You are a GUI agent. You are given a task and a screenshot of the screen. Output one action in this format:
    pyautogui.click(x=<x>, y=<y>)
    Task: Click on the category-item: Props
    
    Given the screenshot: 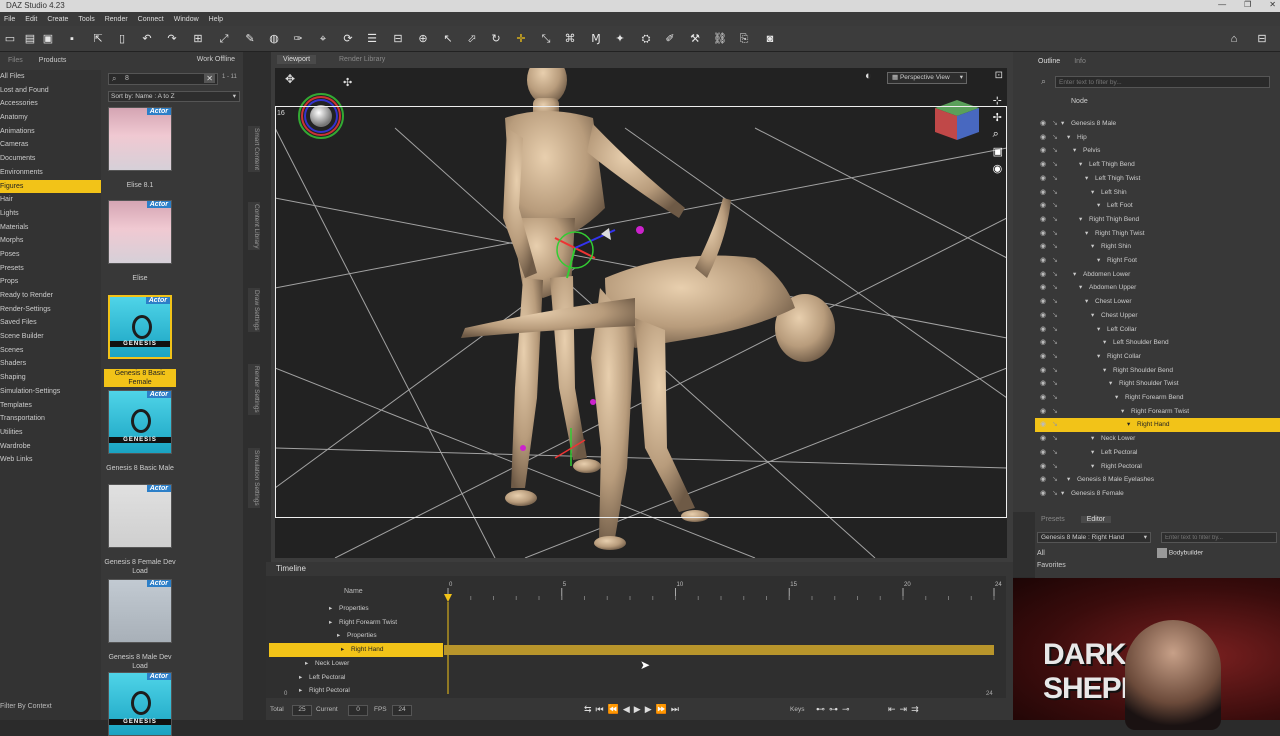 What is the action you would take?
    pyautogui.click(x=50, y=282)
    